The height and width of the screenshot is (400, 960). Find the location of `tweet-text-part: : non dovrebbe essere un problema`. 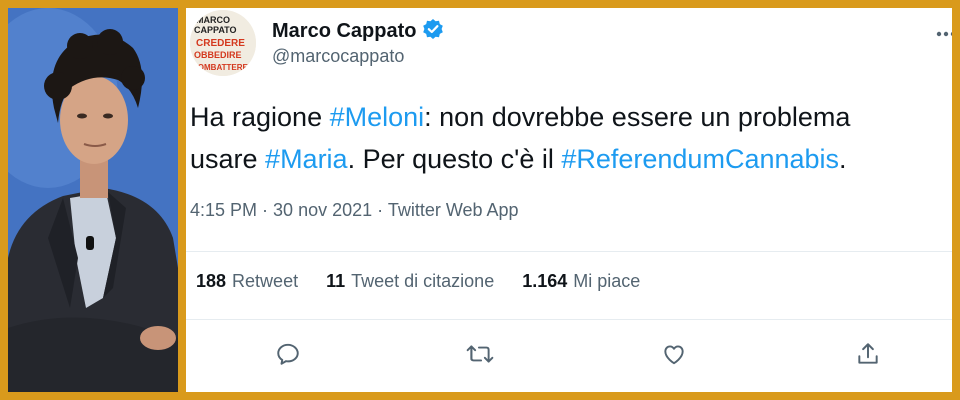

tweet-text-part: : non dovrebbe essere un problema is located at coordinates (637, 117).